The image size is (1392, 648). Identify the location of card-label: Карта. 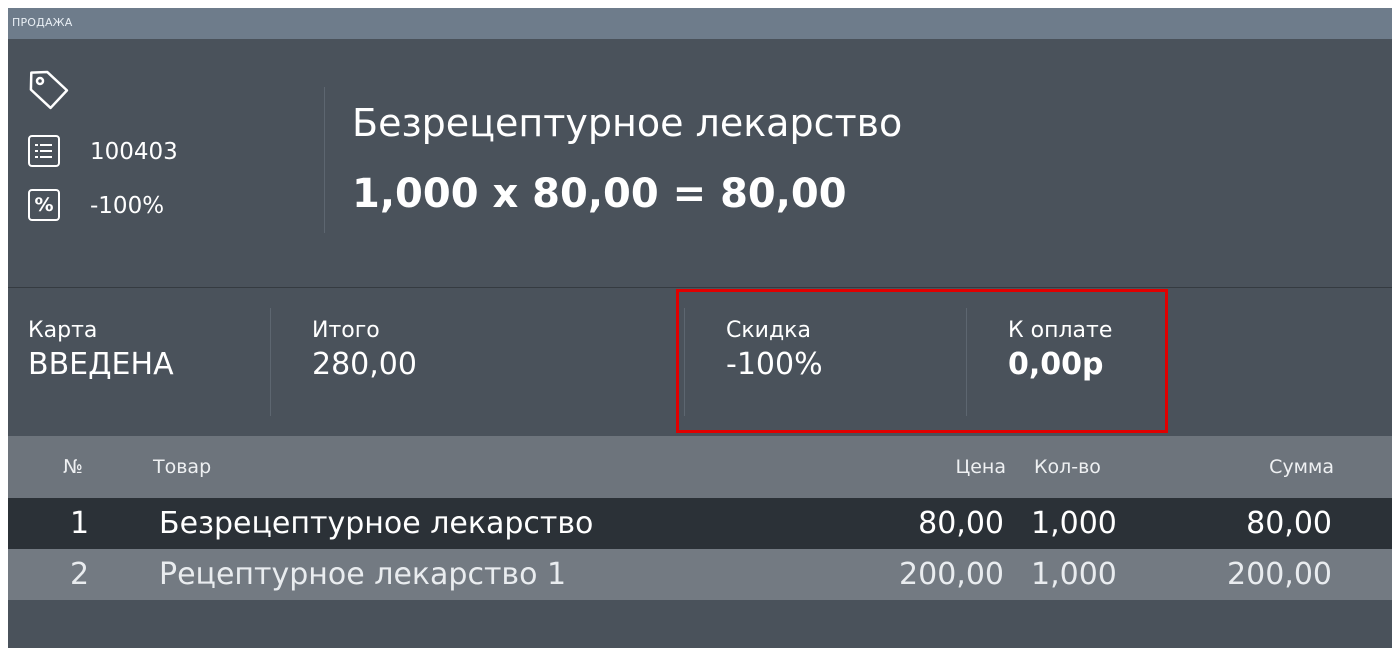
(63, 330).